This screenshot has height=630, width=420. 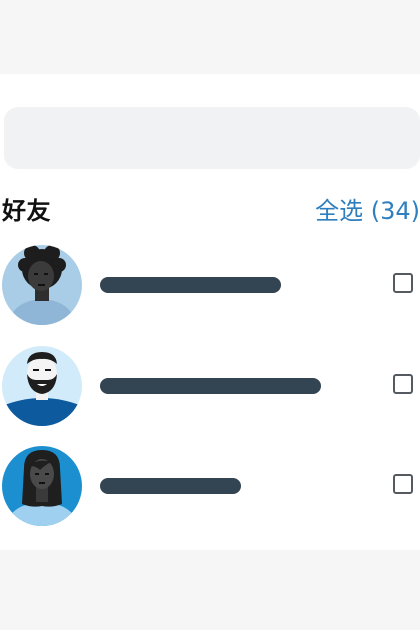 What do you see at coordinates (367, 208) in the screenshot?
I see `select-all-button: 全选 (34)` at bounding box center [367, 208].